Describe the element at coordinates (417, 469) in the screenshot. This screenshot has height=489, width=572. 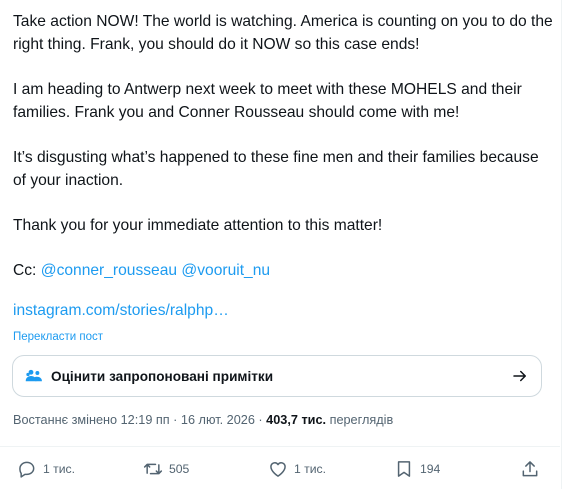
I see `bookmark-button: 194` at that location.